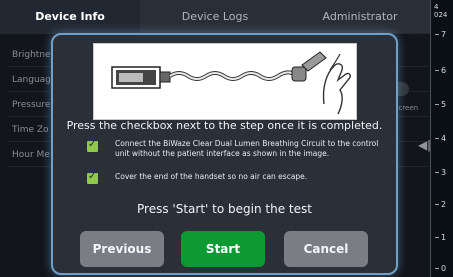 The height and width of the screenshot is (277, 453). What do you see at coordinates (440, 70) in the screenshot?
I see `scale-tick: 6` at bounding box center [440, 70].